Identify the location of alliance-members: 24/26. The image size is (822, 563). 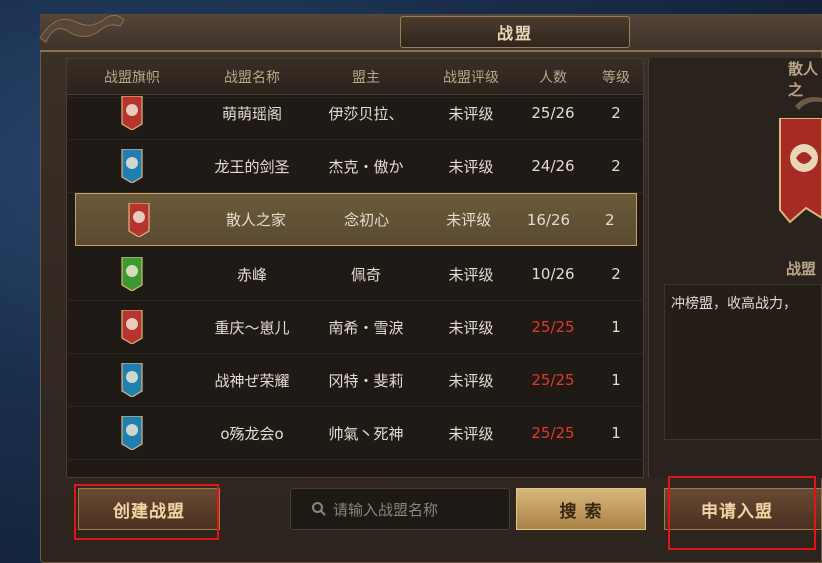
(553, 166).